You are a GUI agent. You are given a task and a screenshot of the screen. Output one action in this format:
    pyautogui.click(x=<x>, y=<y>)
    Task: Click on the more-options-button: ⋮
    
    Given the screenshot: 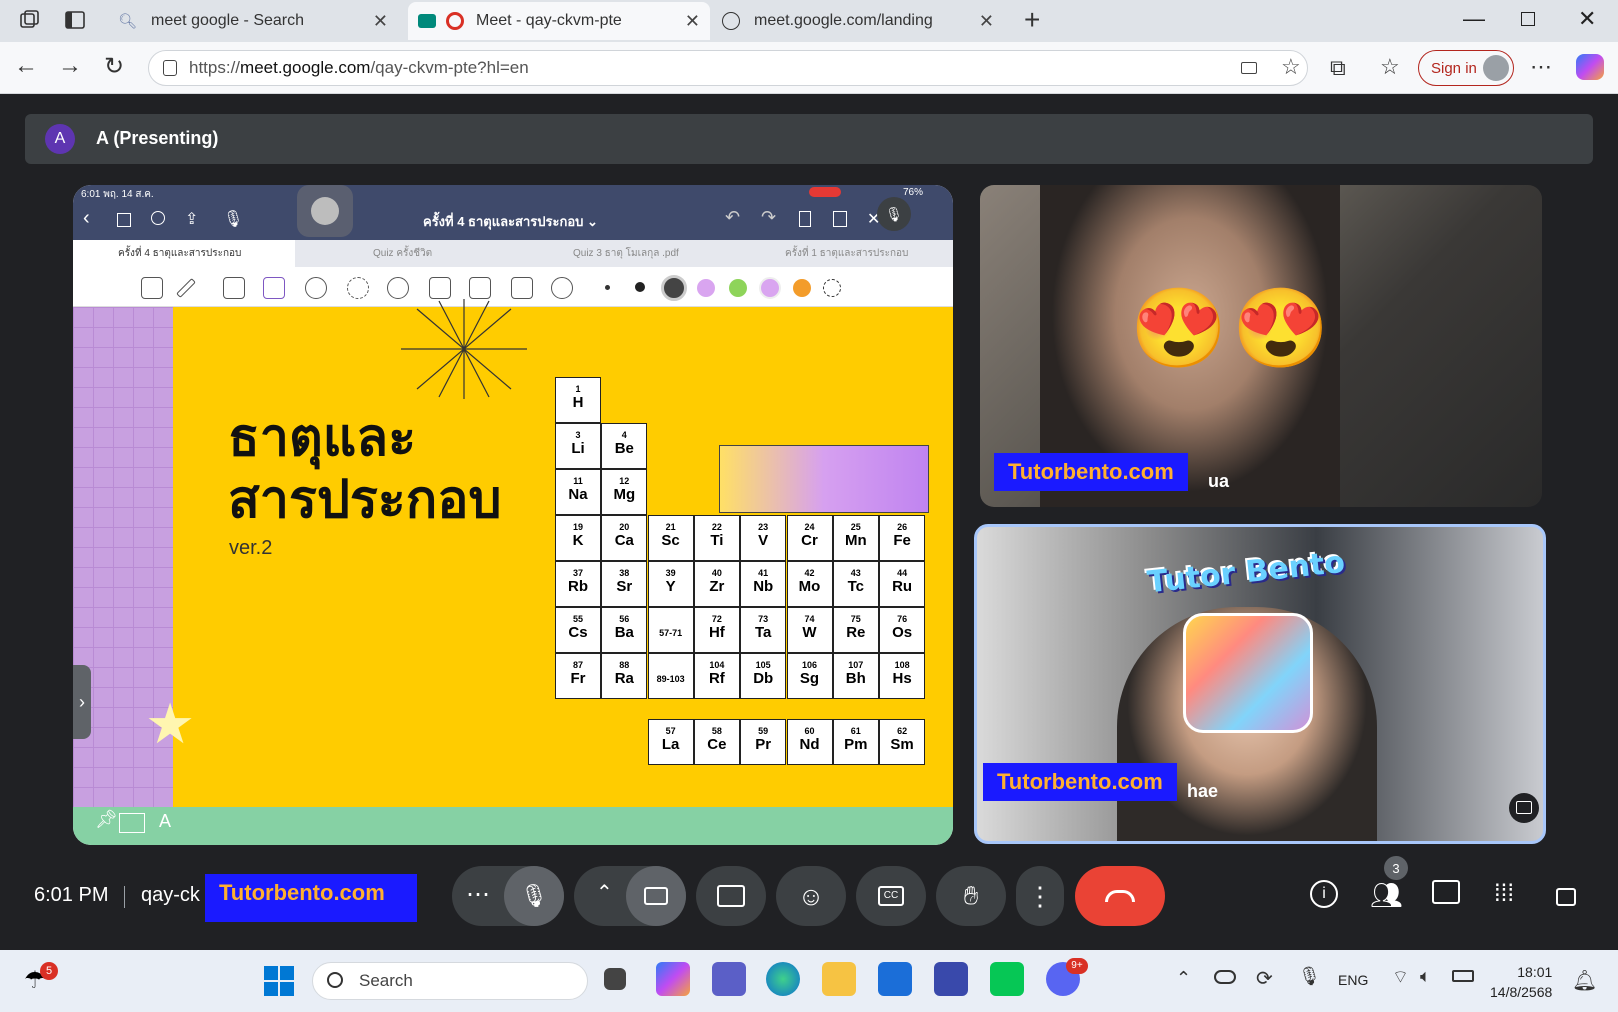 What is the action you would take?
    pyautogui.click(x=1040, y=896)
    